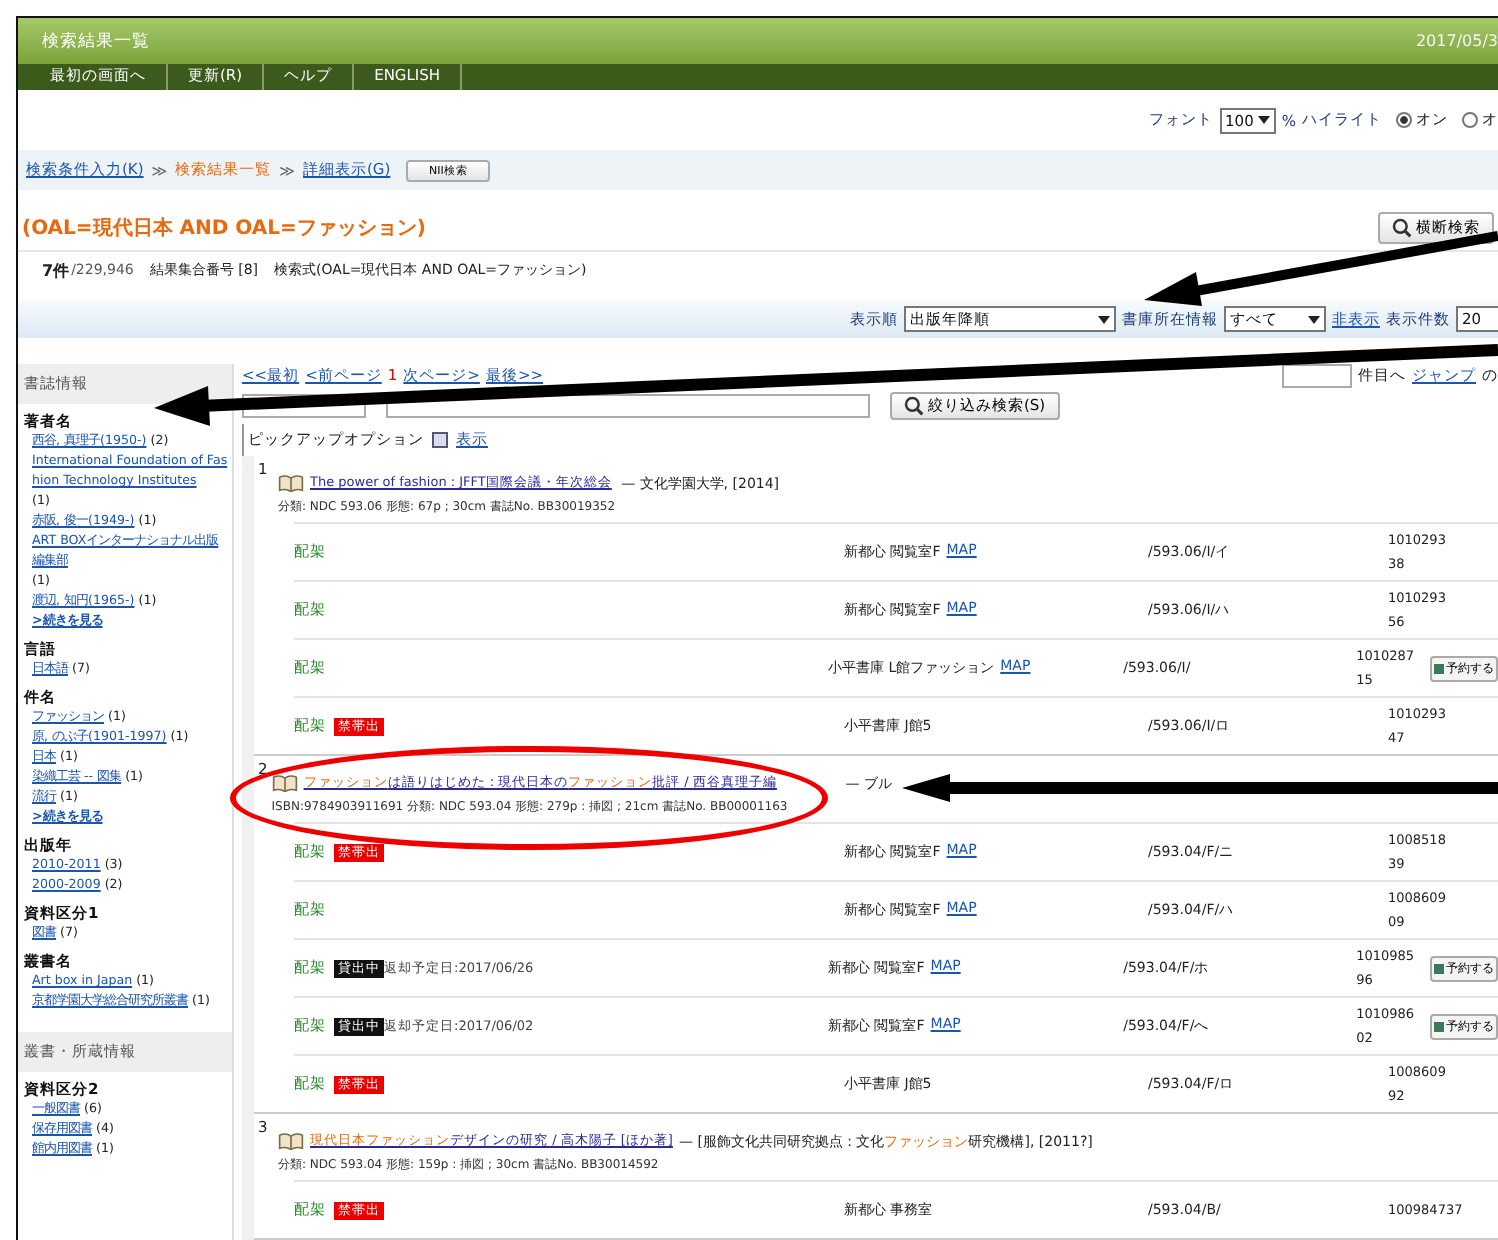  What do you see at coordinates (440, 440) in the screenshot?
I see `expand-icon` at bounding box center [440, 440].